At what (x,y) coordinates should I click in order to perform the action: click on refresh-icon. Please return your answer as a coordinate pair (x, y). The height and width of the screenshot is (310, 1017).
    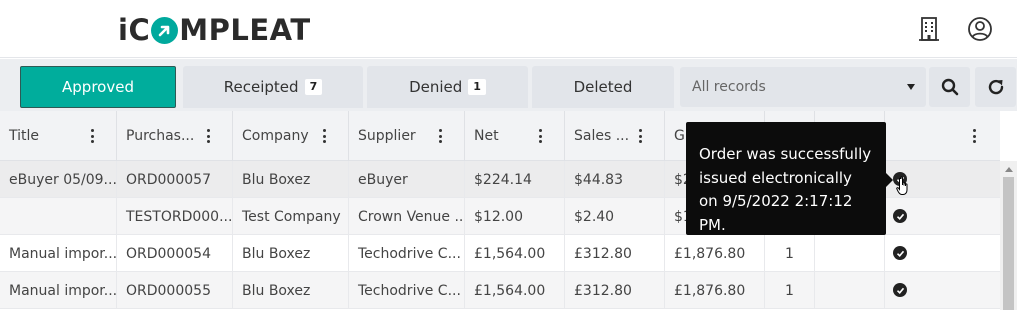
    Looking at the image, I should click on (995, 87).